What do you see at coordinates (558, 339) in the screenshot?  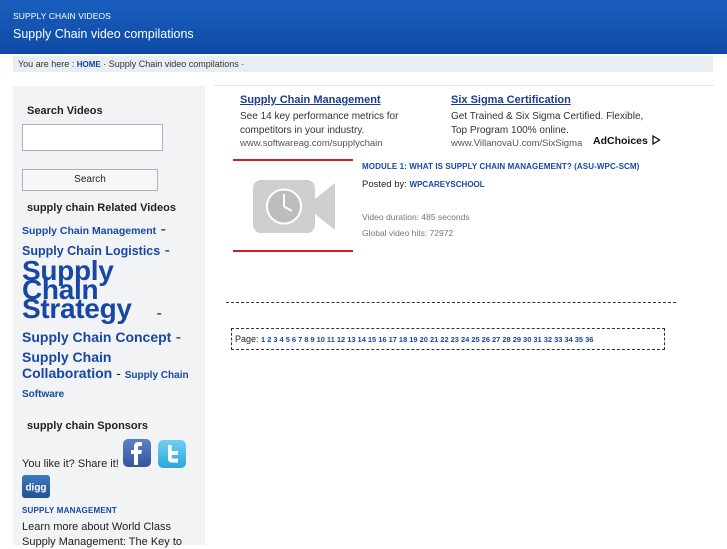 I see `page-link: 33` at bounding box center [558, 339].